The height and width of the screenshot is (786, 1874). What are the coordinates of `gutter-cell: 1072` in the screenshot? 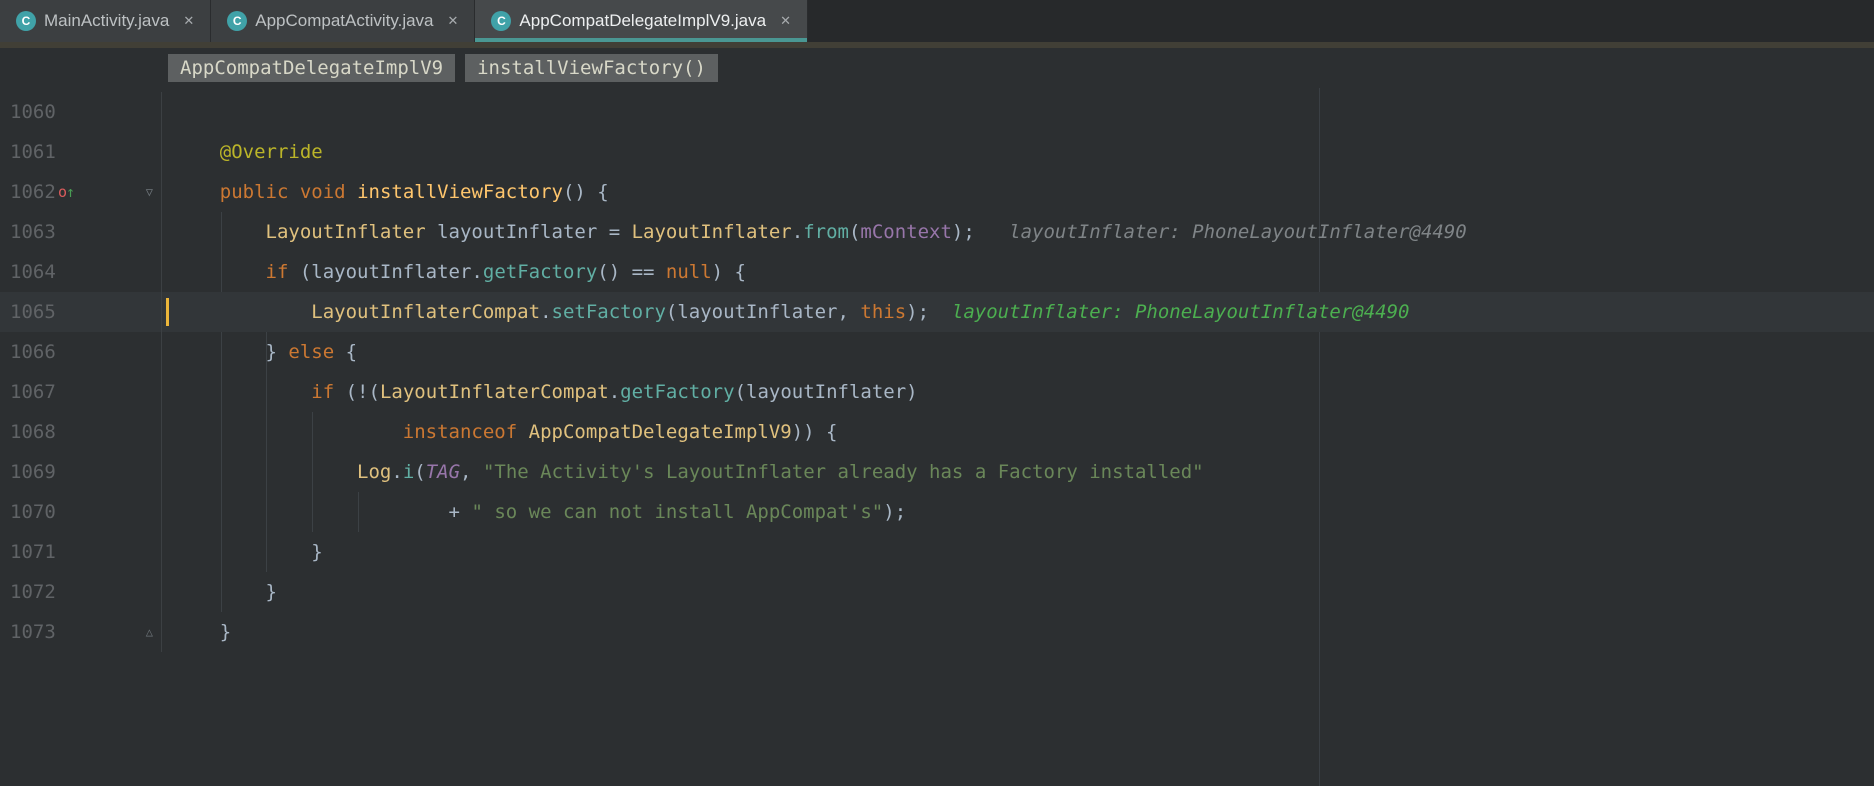 It's located at (81, 592).